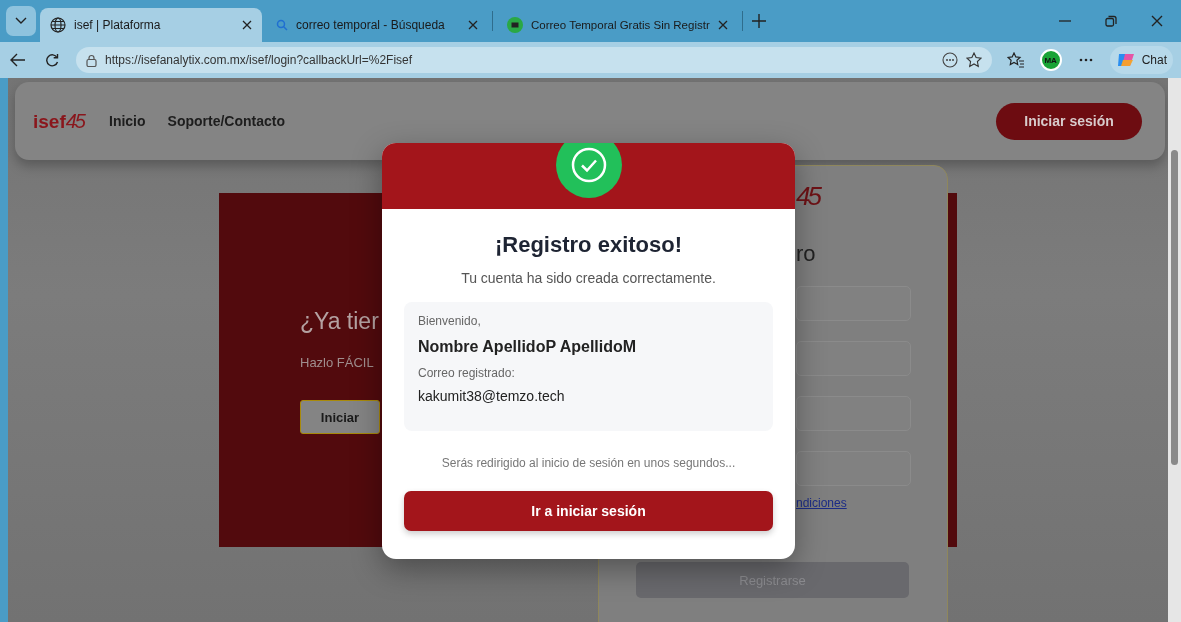 The image size is (1181, 622). Describe the element at coordinates (151, 25) in the screenshot. I see `browser-tab: isef | Plataforma` at that location.